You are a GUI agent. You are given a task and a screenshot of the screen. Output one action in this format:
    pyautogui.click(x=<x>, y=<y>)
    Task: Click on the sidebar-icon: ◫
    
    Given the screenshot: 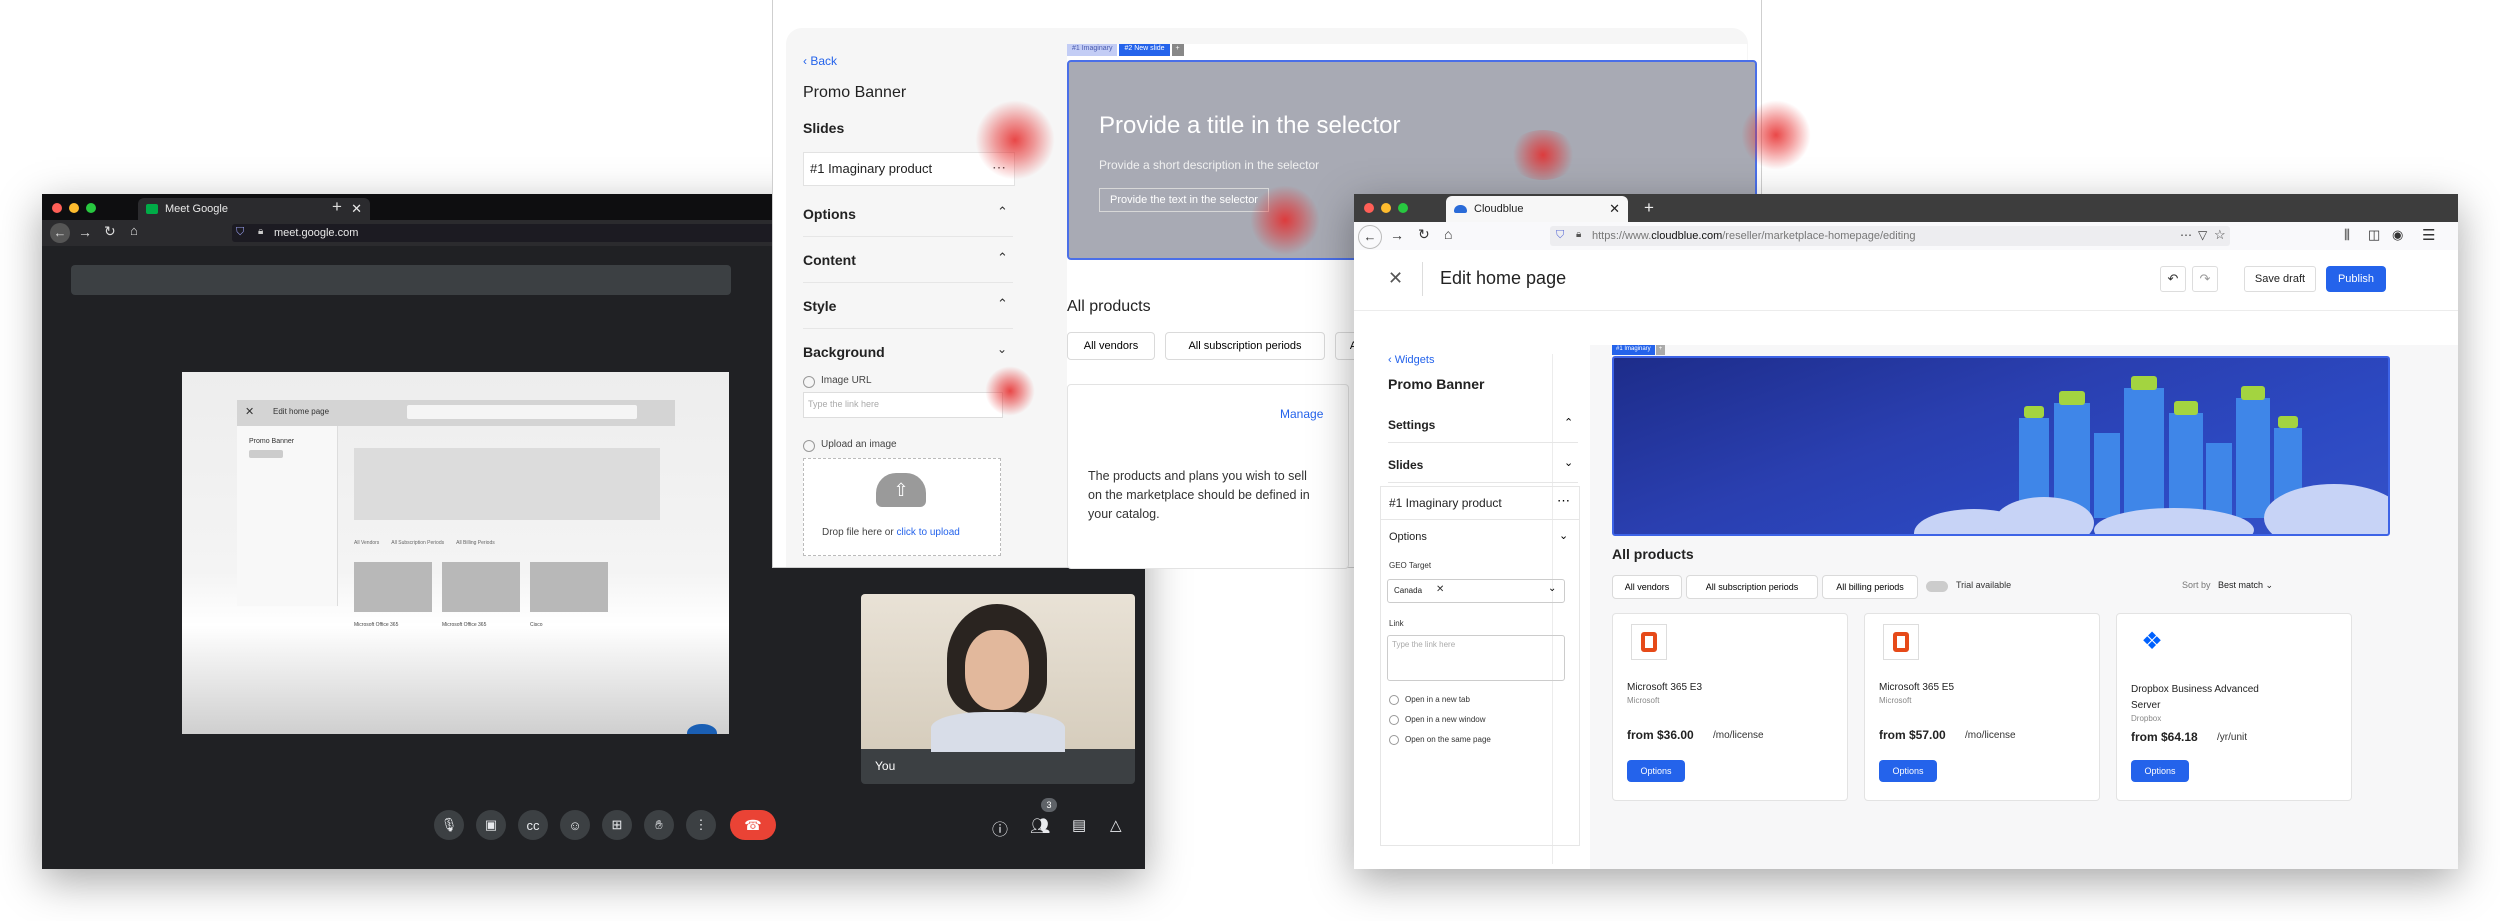 What is the action you would take?
    pyautogui.click(x=2374, y=235)
    